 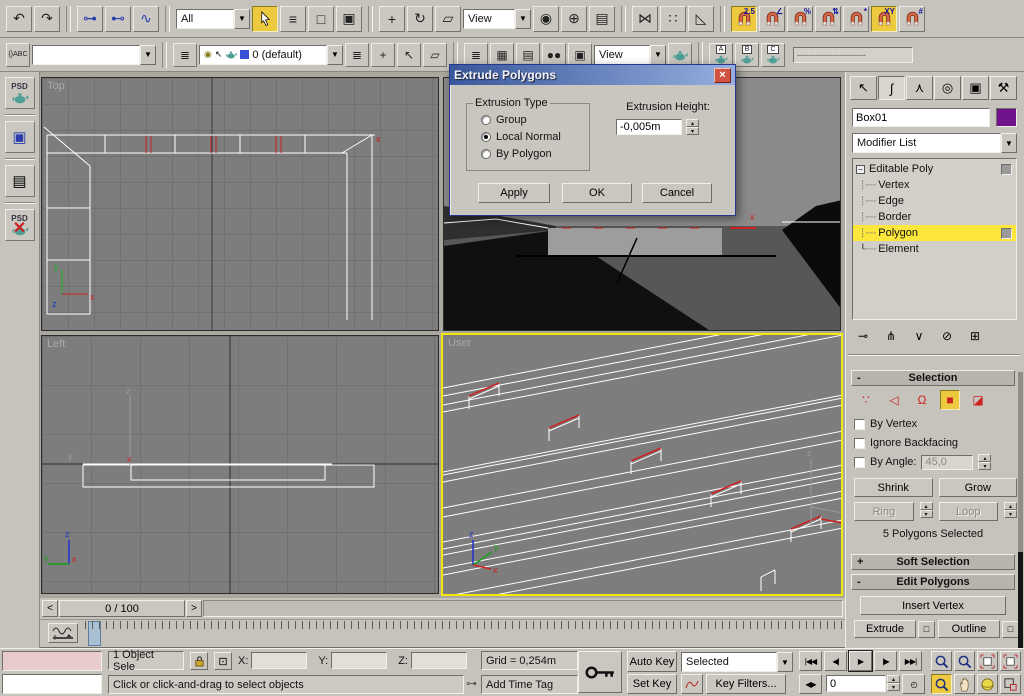 What do you see at coordinates (1010, 629) in the screenshot?
I see `outline-settings-button: □` at bounding box center [1010, 629].